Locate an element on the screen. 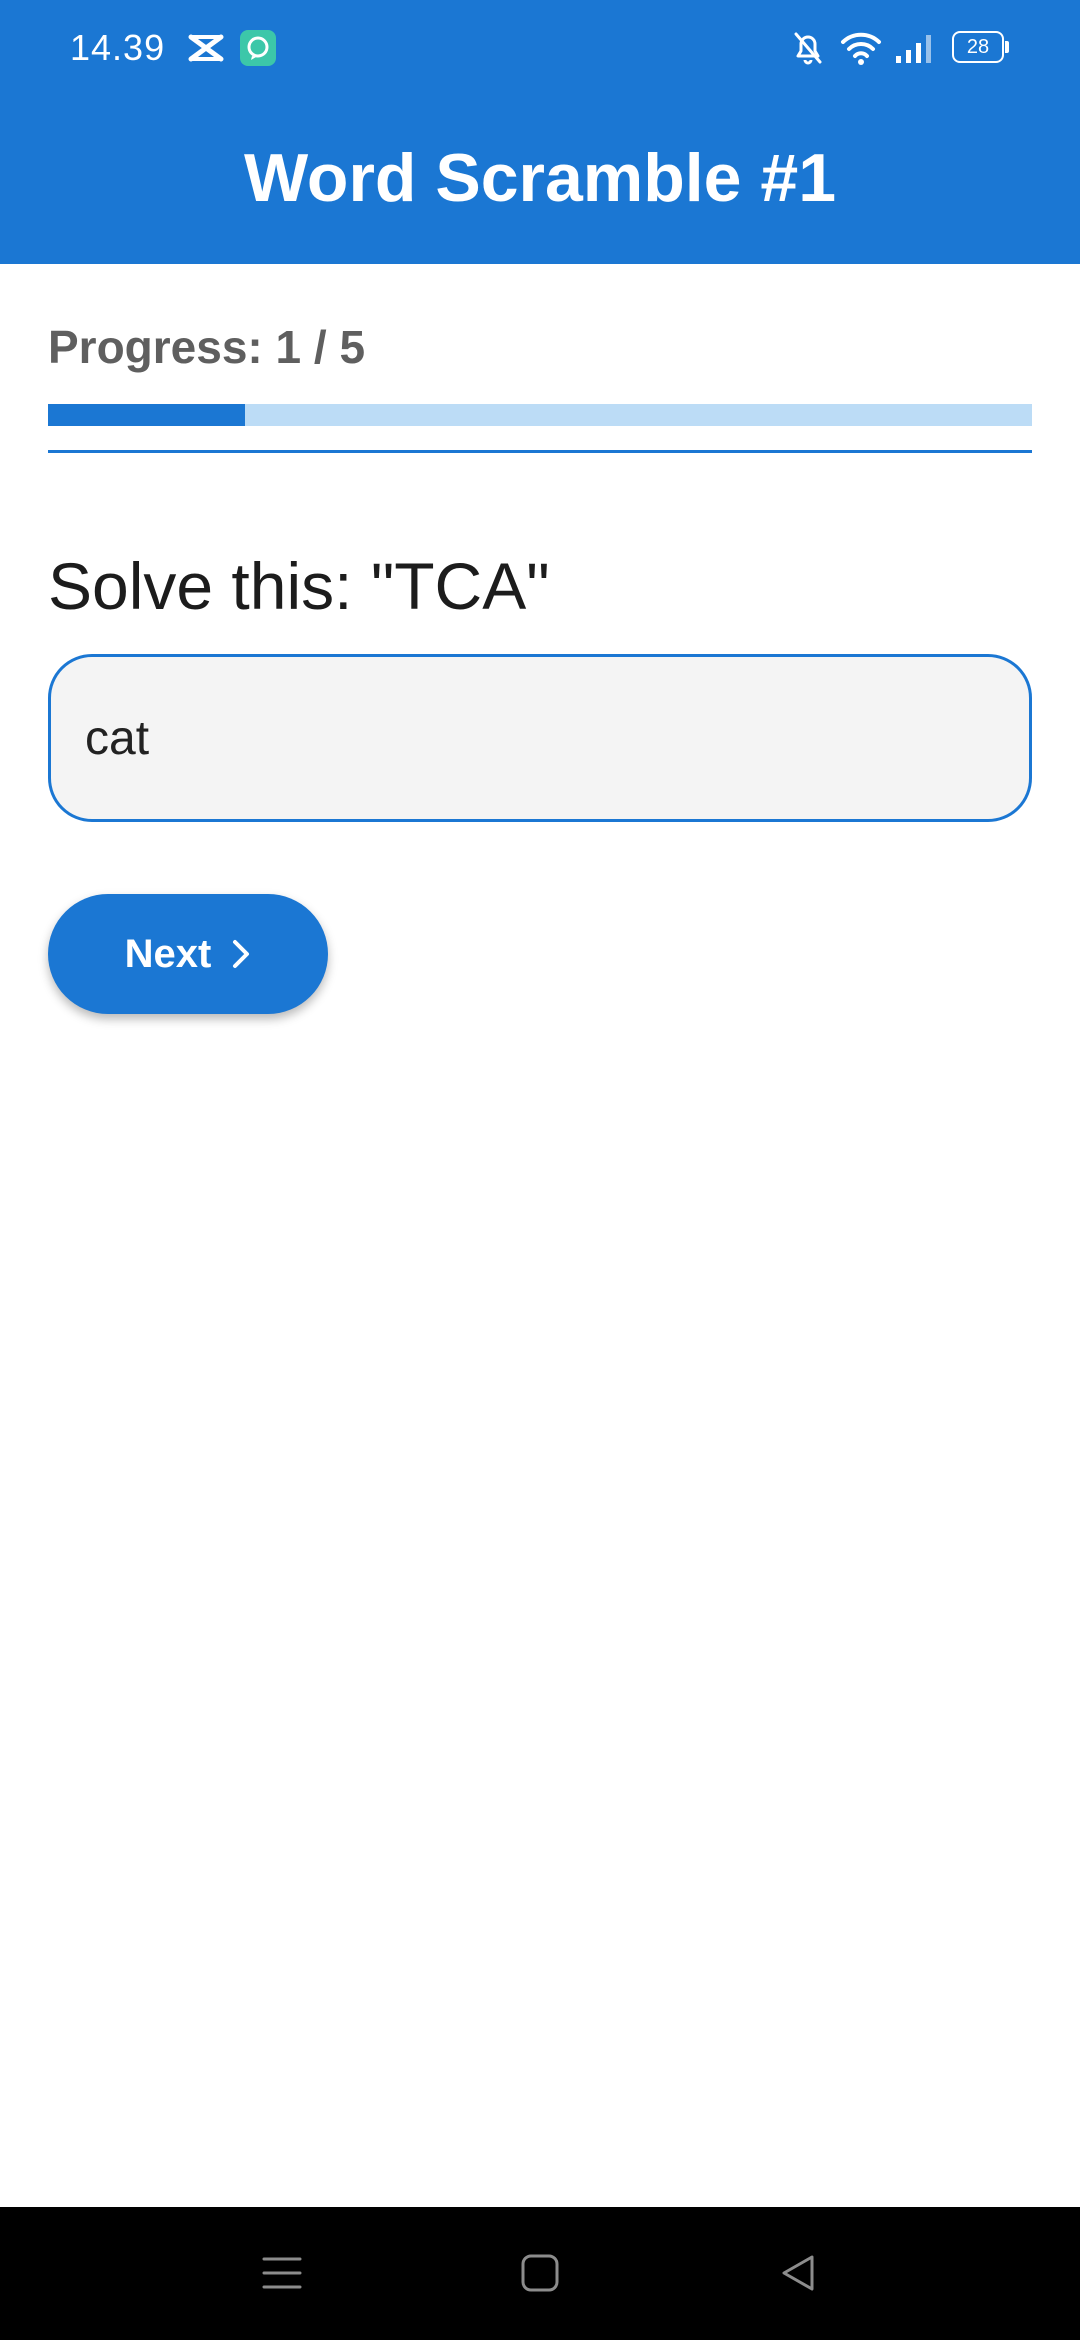 The height and width of the screenshot is (2340, 1080). page-title: Word Scramble #1 is located at coordinates (540, 178).